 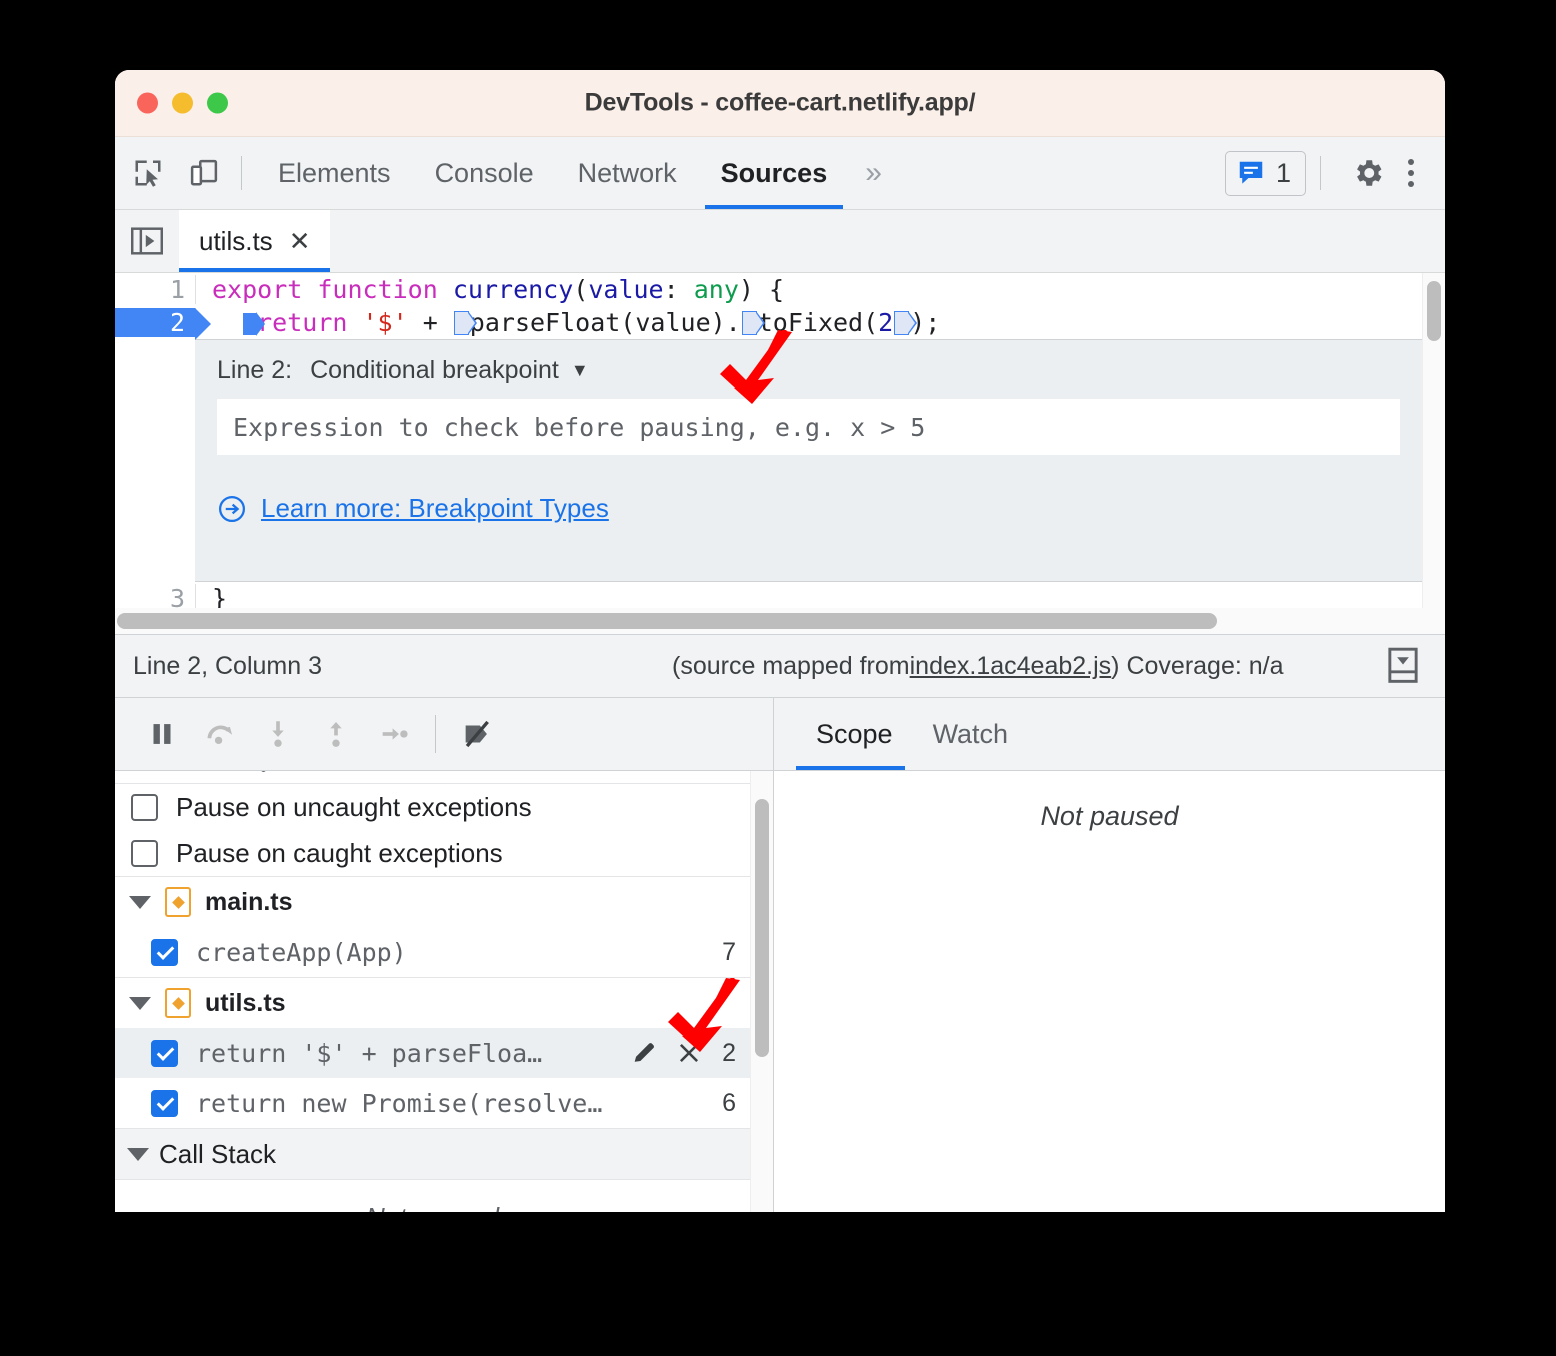 I want to click on step-button, so click(x=394, y=734).